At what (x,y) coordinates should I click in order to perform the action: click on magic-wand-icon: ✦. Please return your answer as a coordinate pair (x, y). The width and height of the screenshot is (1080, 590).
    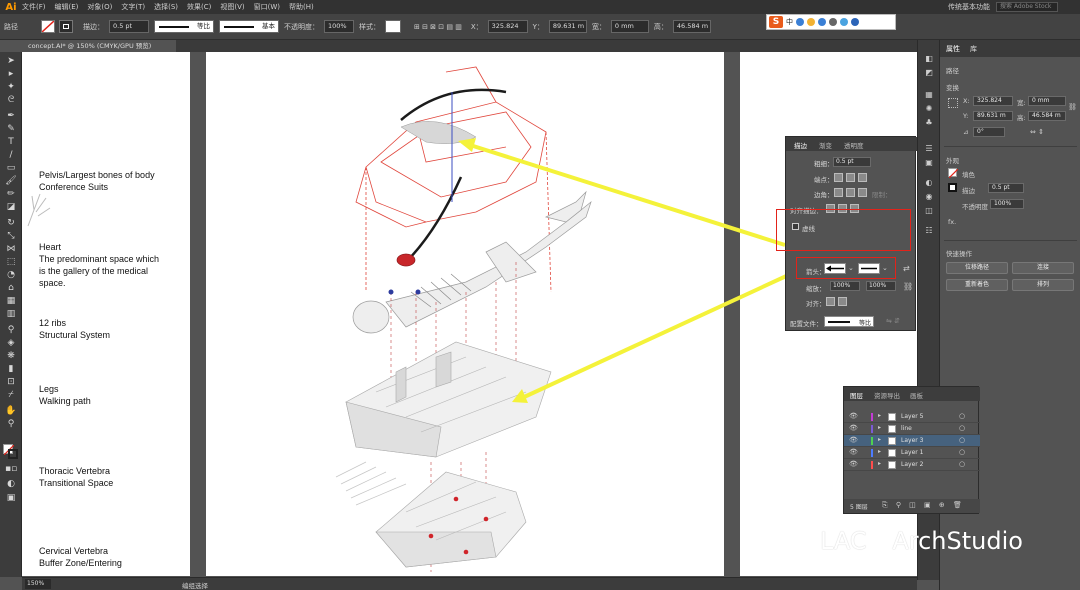
    Looking at the image, I should click on (11, 87).